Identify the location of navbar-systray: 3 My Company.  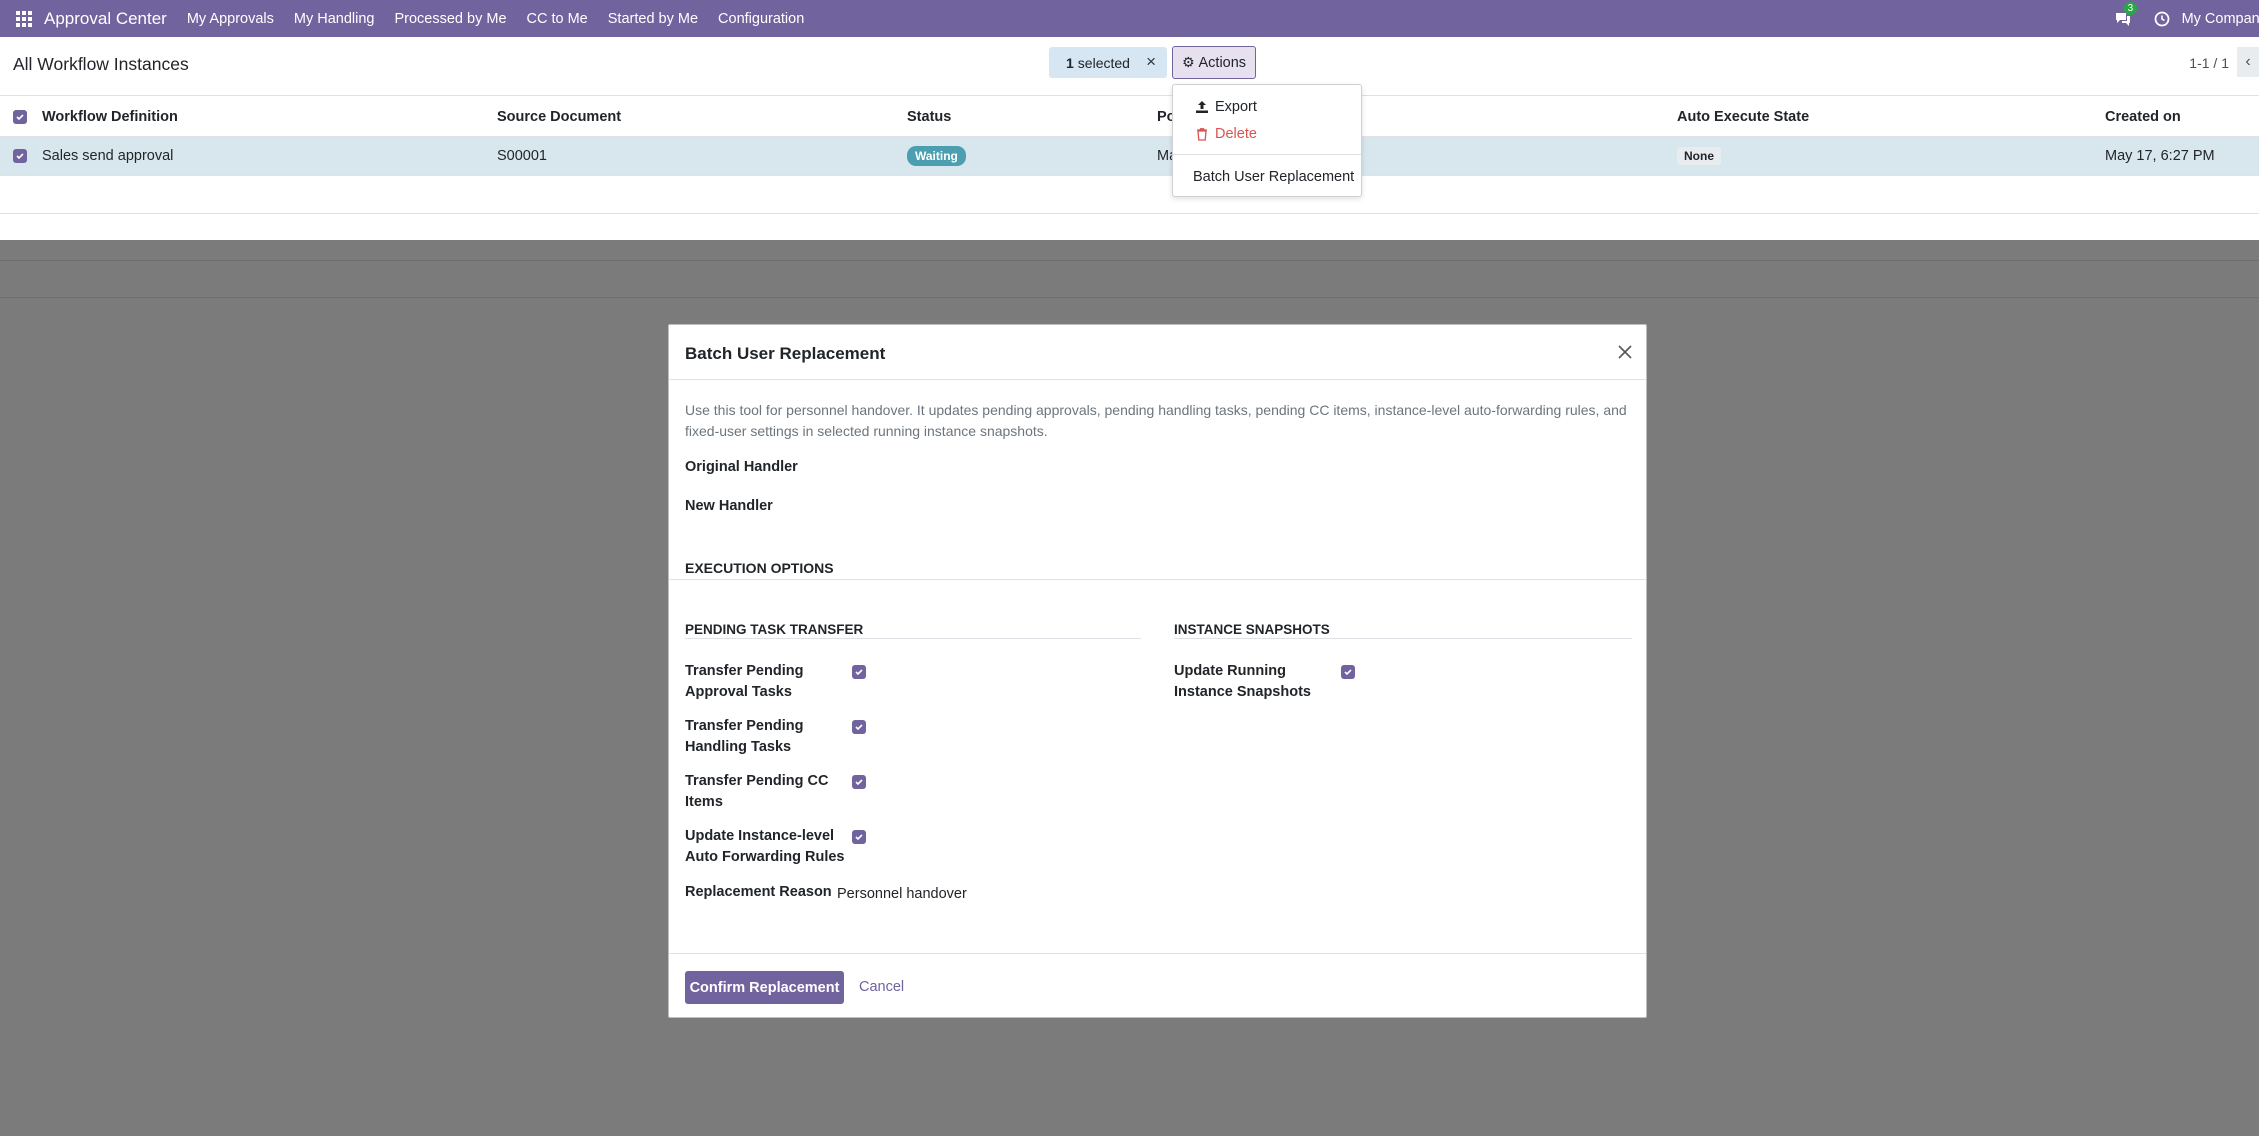
(2186, 18).